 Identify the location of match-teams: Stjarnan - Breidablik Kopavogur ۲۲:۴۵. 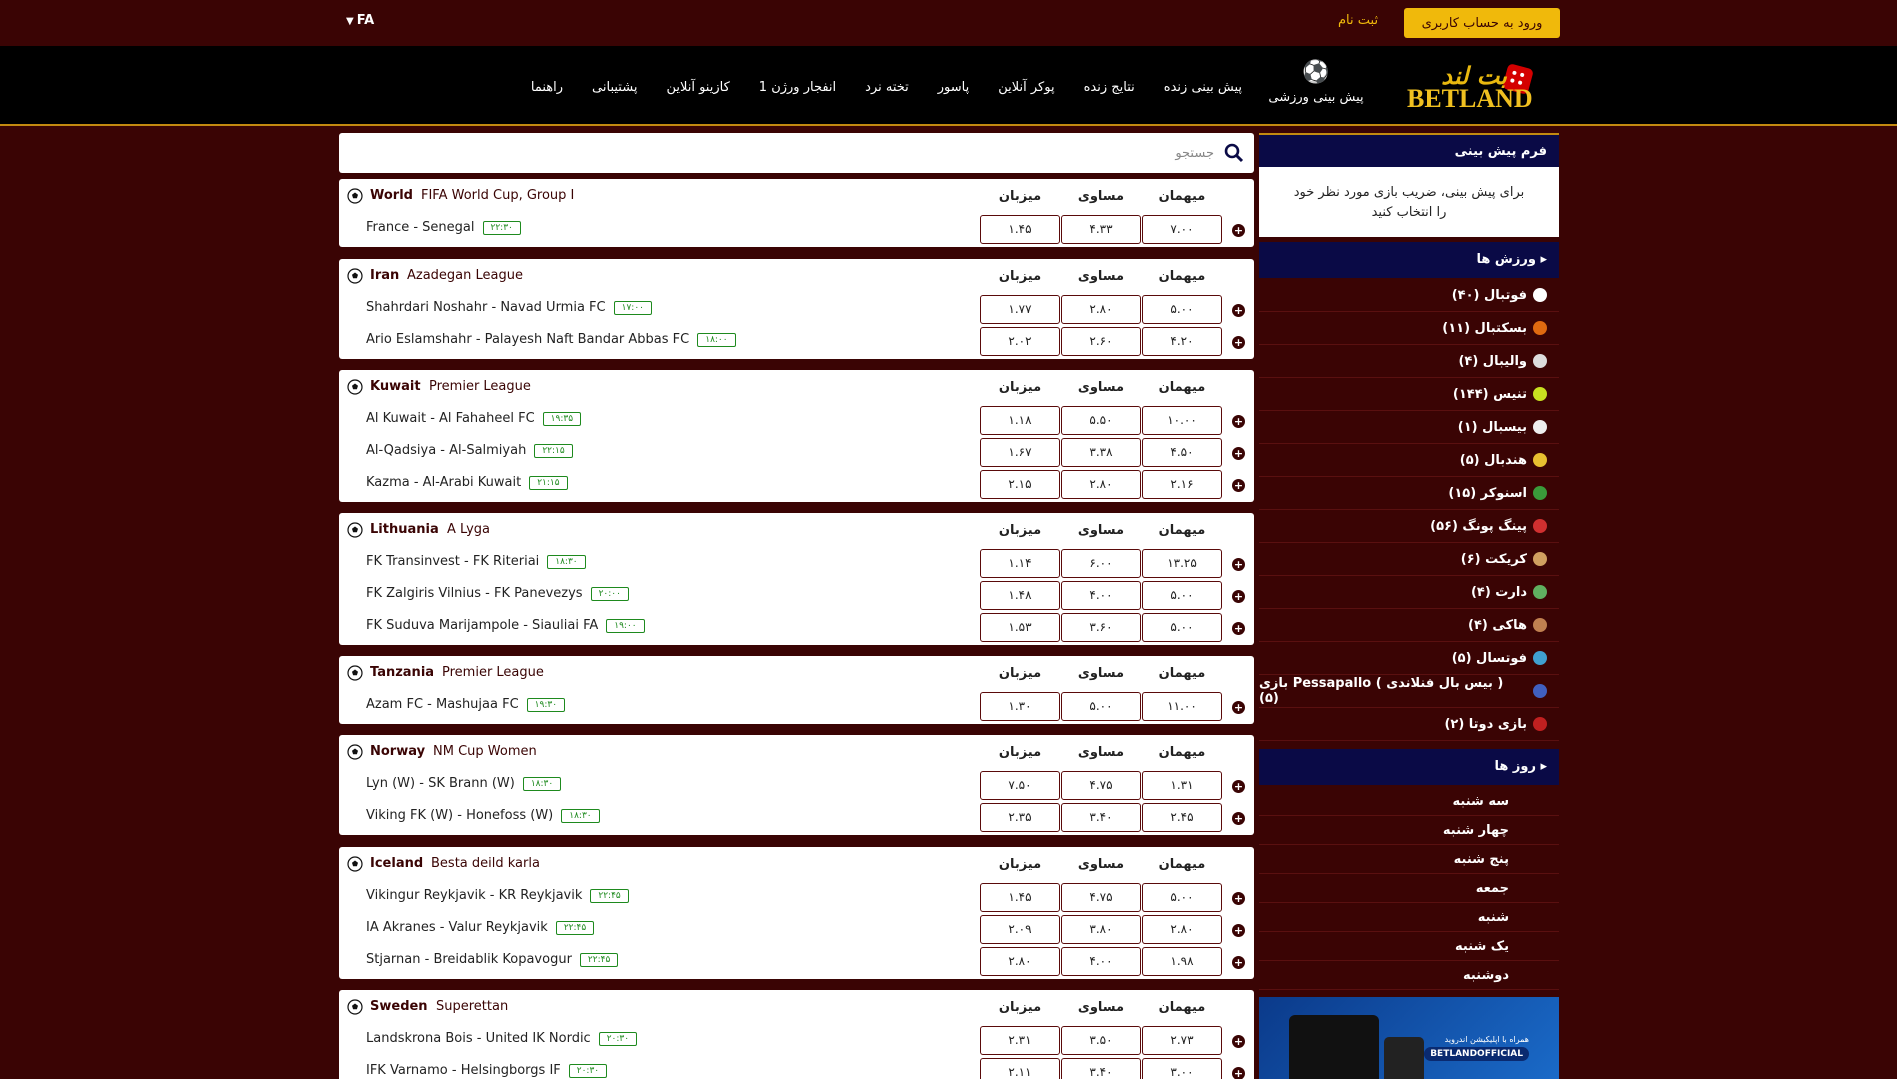
(492, 959).